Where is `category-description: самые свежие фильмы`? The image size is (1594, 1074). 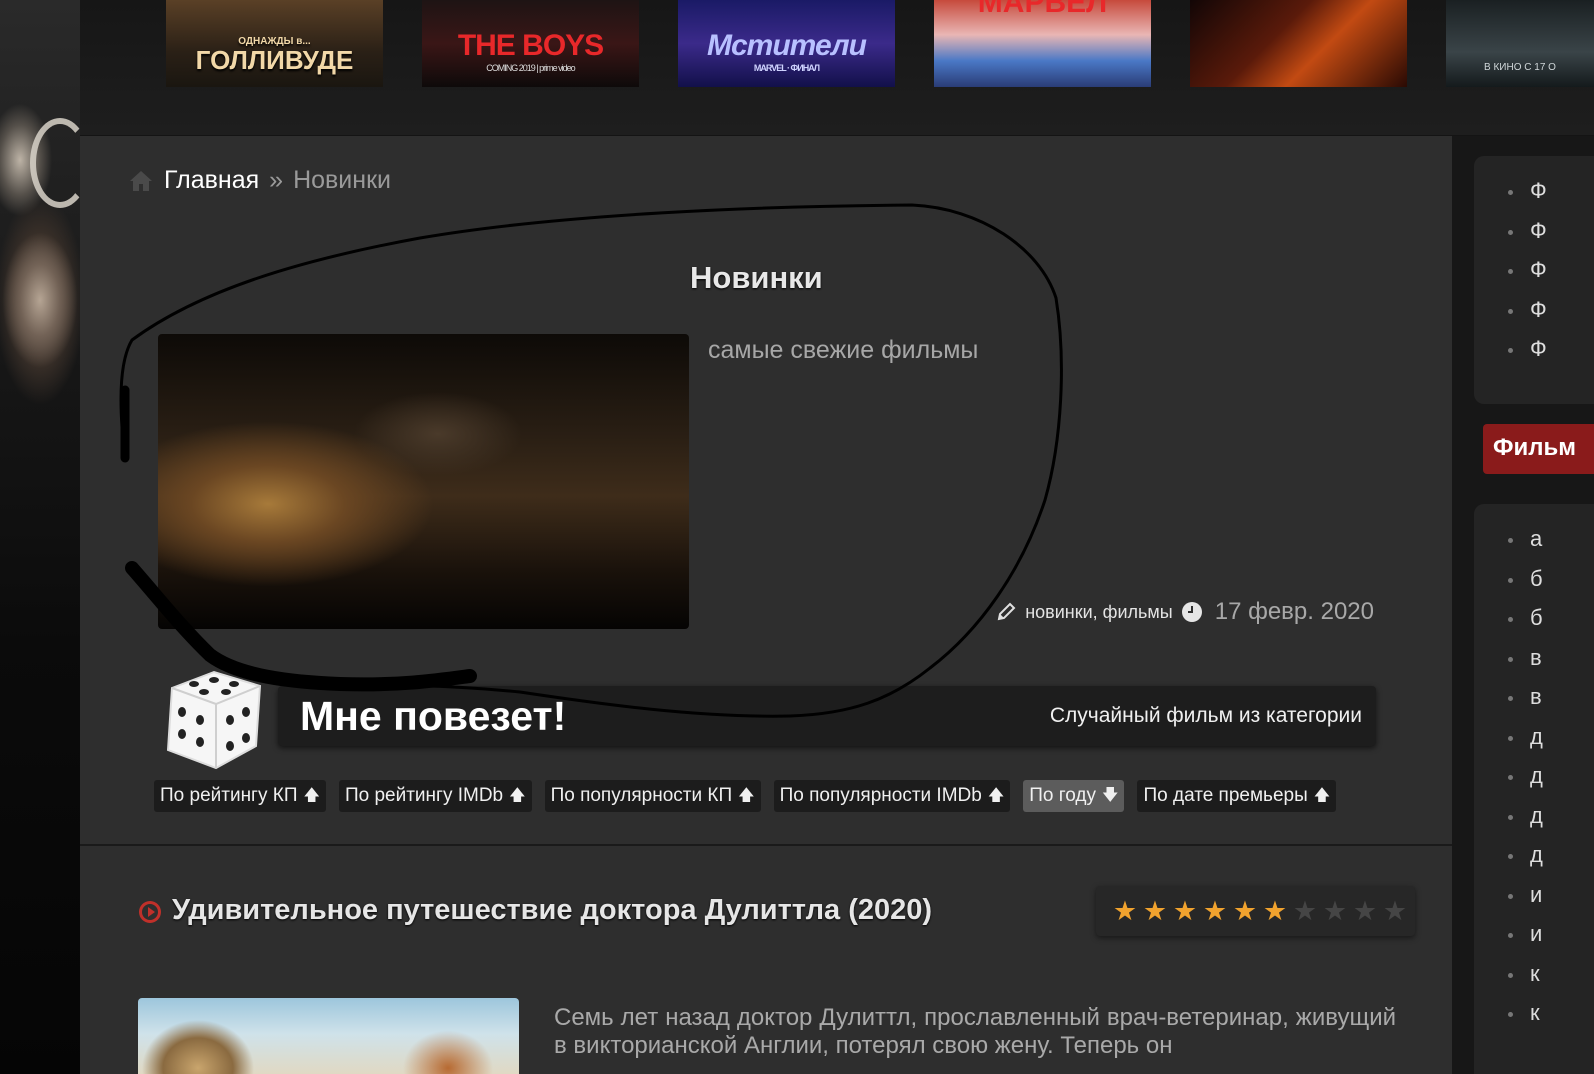 category-description: самые свежие фильмы is located at coordinates (843, 350).